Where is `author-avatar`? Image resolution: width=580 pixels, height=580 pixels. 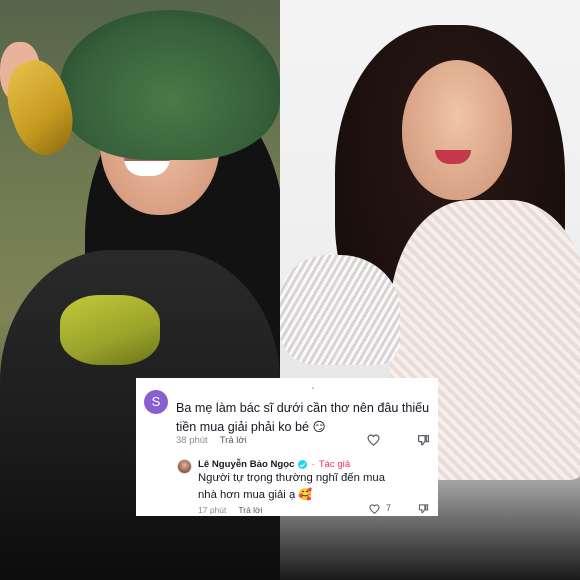 author-avatar is located at coordinates (184, 466).